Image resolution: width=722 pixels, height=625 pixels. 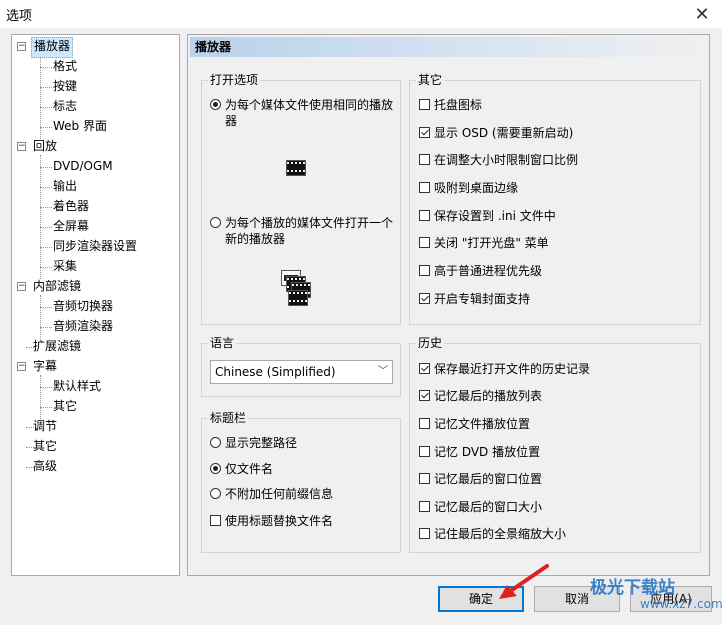 I want to click on checkbox-snap-edges: 吸附到桌面边缘, so click(x=468, y=188).